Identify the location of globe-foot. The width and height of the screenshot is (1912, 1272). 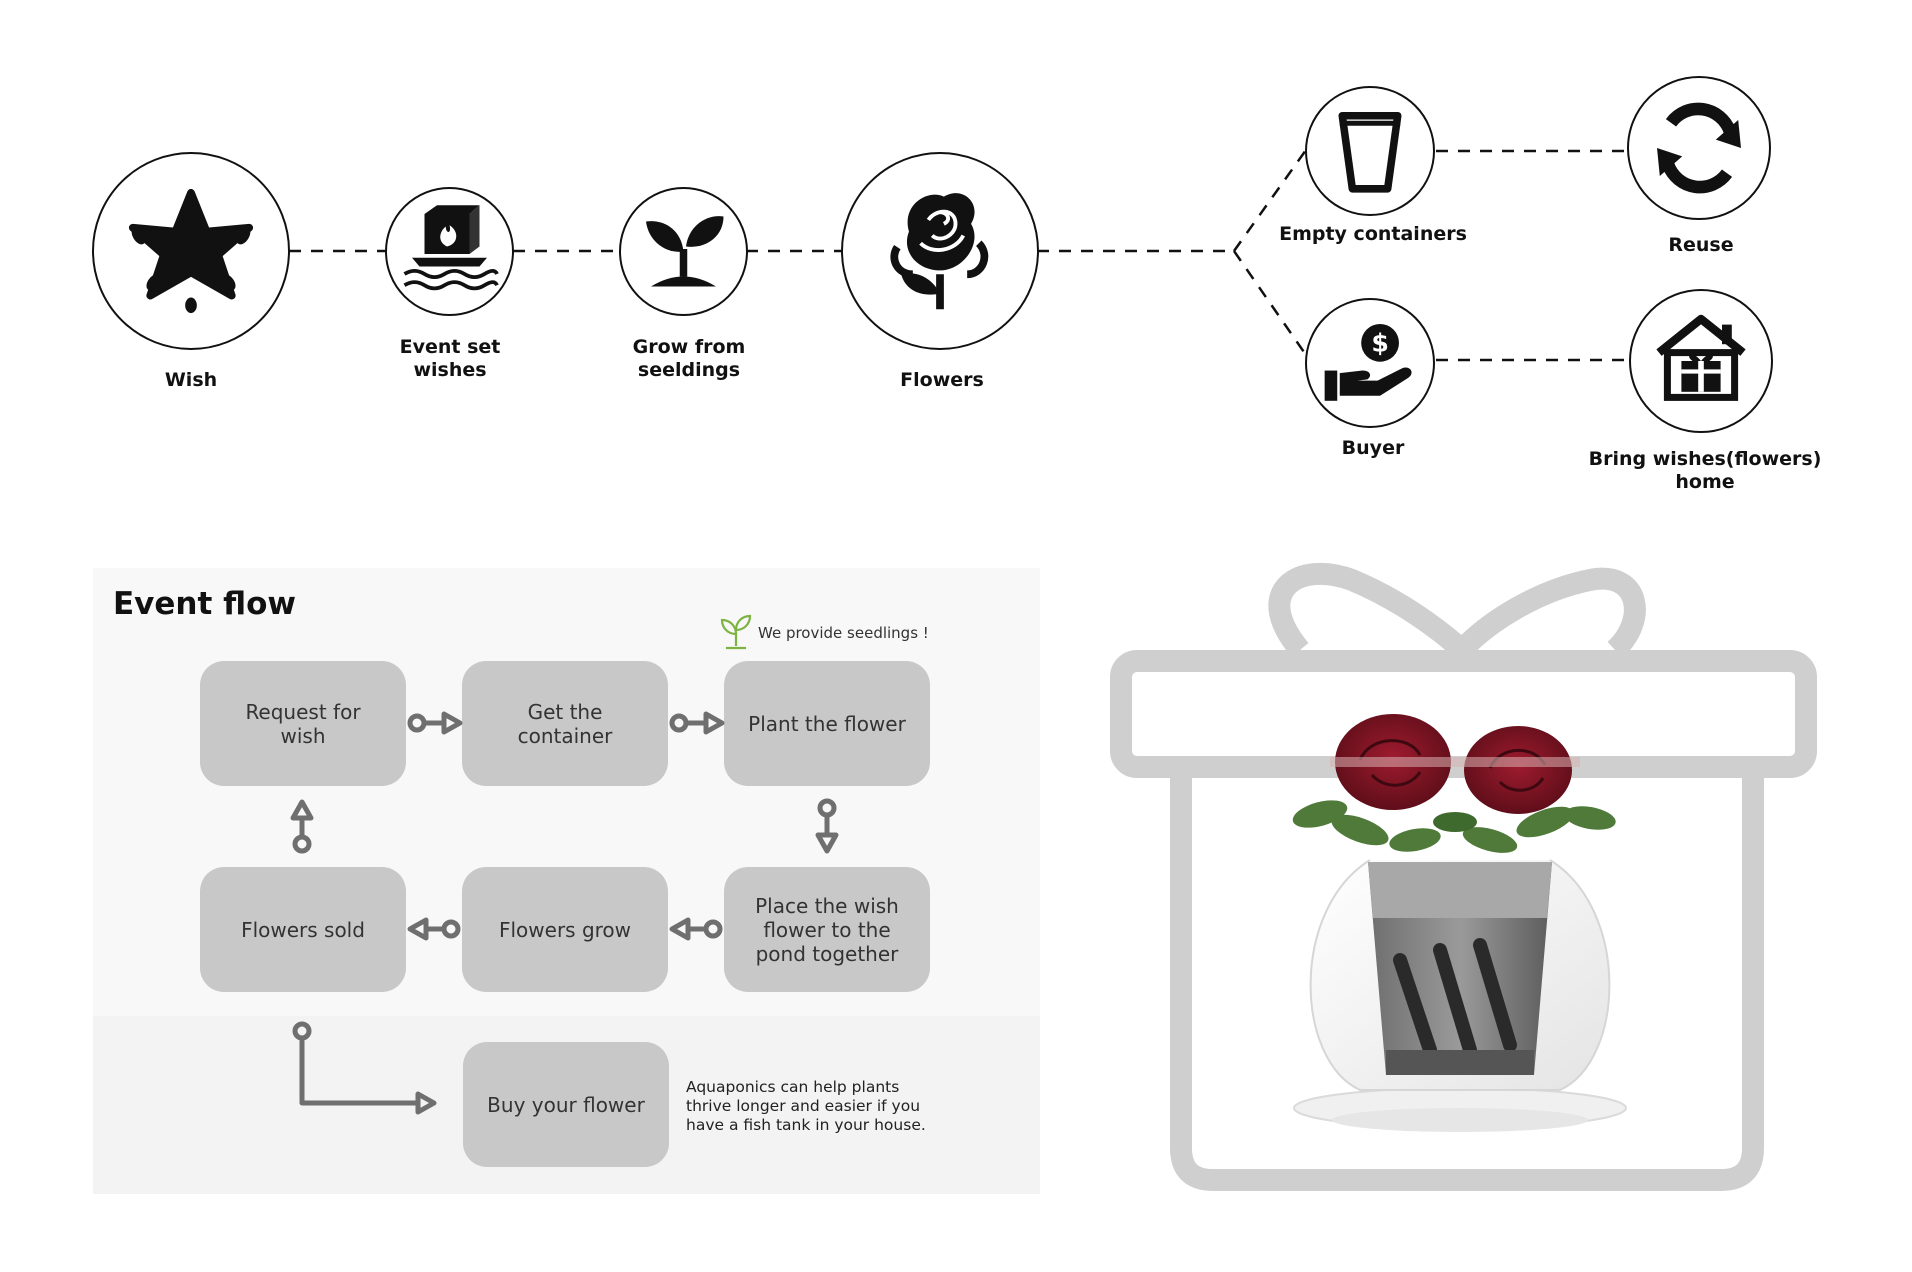
(1460, 1120).